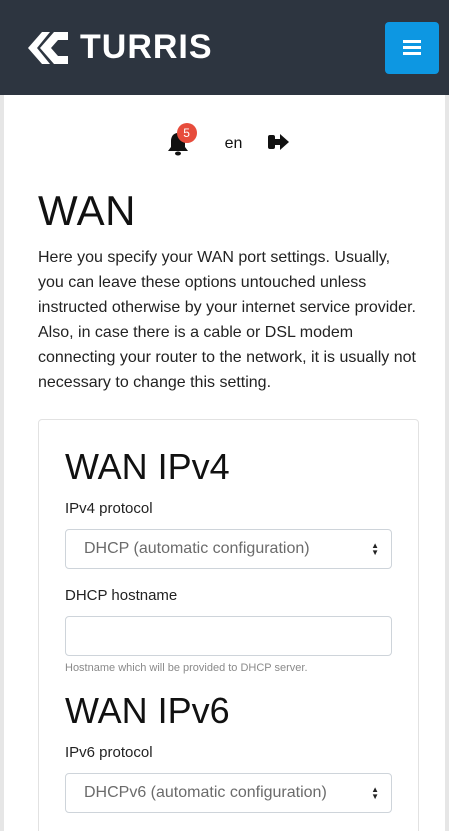  I want to click on menu-toggle-button, so click(412, 47).